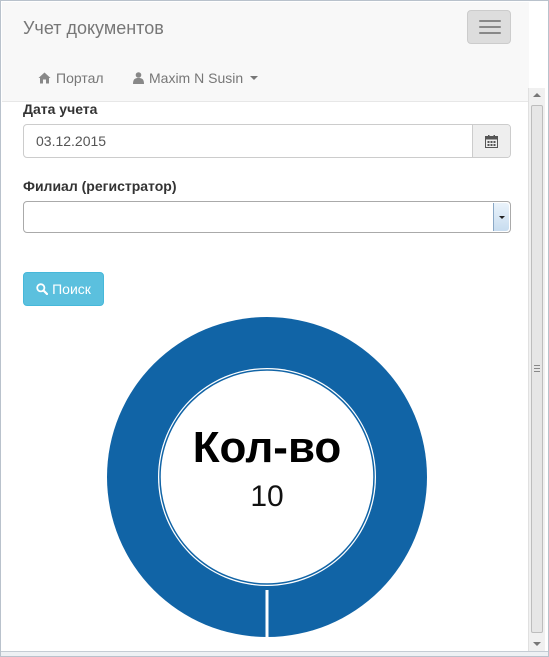 This screenshot has height=657, width=549. What do you see at coordinates (537, 644) in the screenshot?
I see `scroll-down-icon` at bounding box center [537, 644].